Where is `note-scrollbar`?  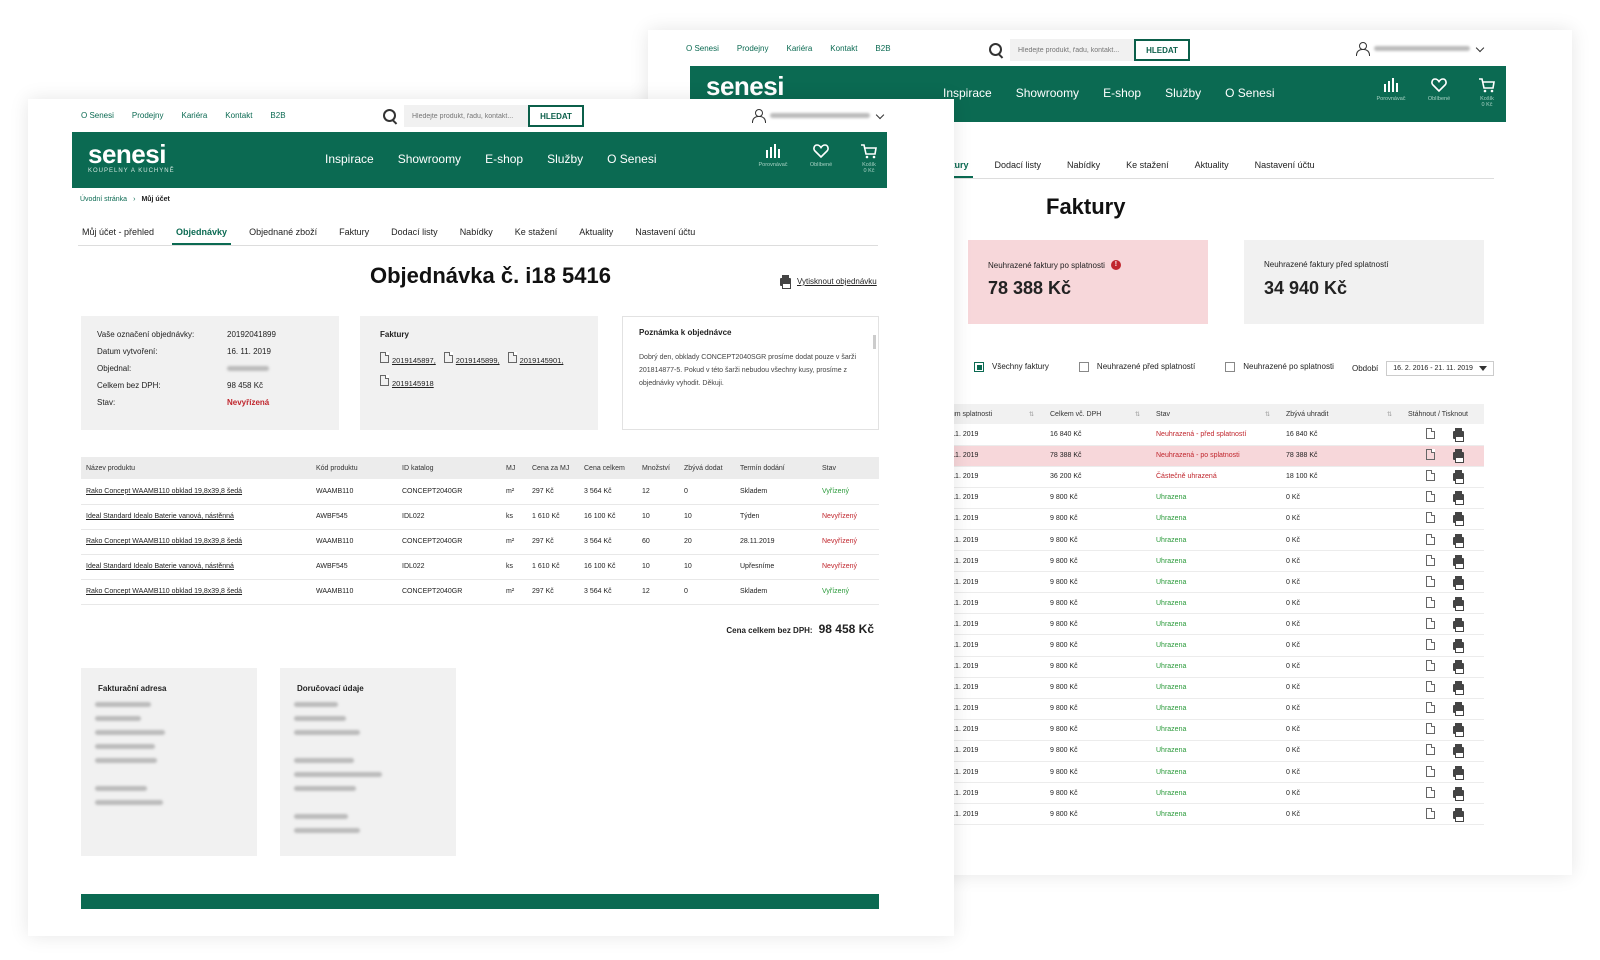
note-scrollbar is located at coordinates (874, 342).